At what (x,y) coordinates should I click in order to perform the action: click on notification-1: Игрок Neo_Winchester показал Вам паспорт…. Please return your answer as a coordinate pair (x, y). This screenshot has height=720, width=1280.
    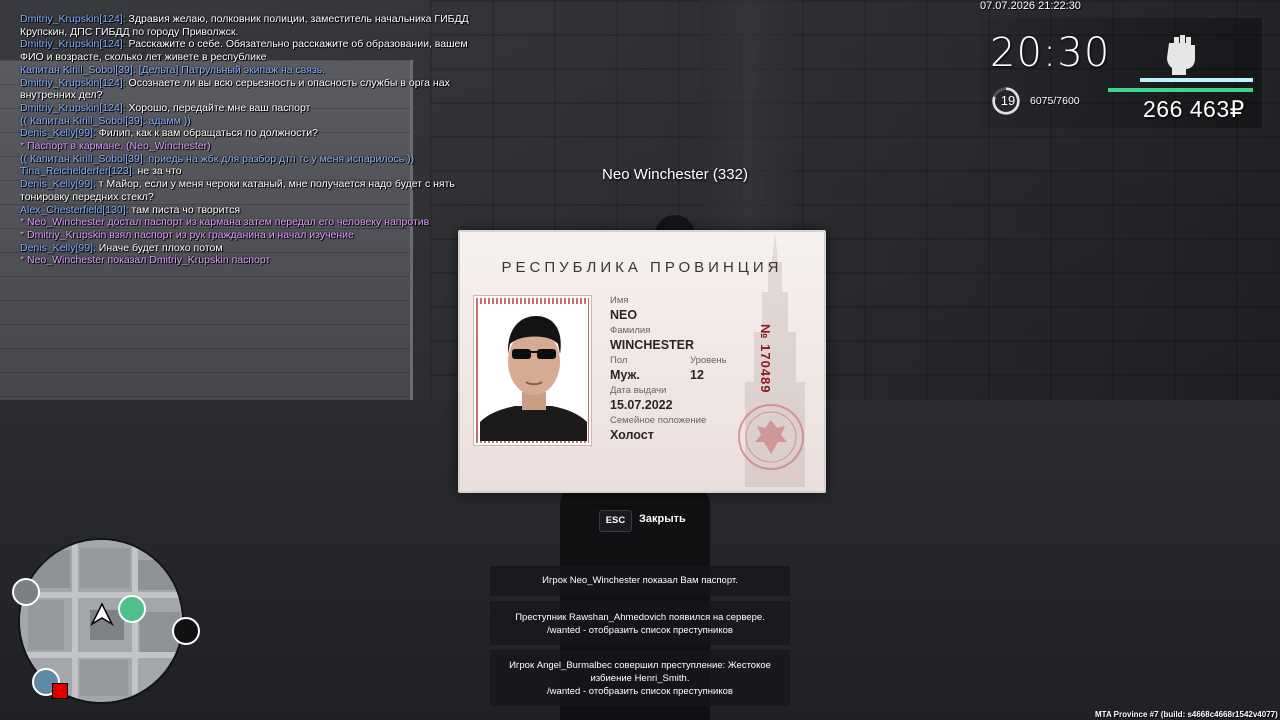
    Looking at the image, I should click on (640, 581).